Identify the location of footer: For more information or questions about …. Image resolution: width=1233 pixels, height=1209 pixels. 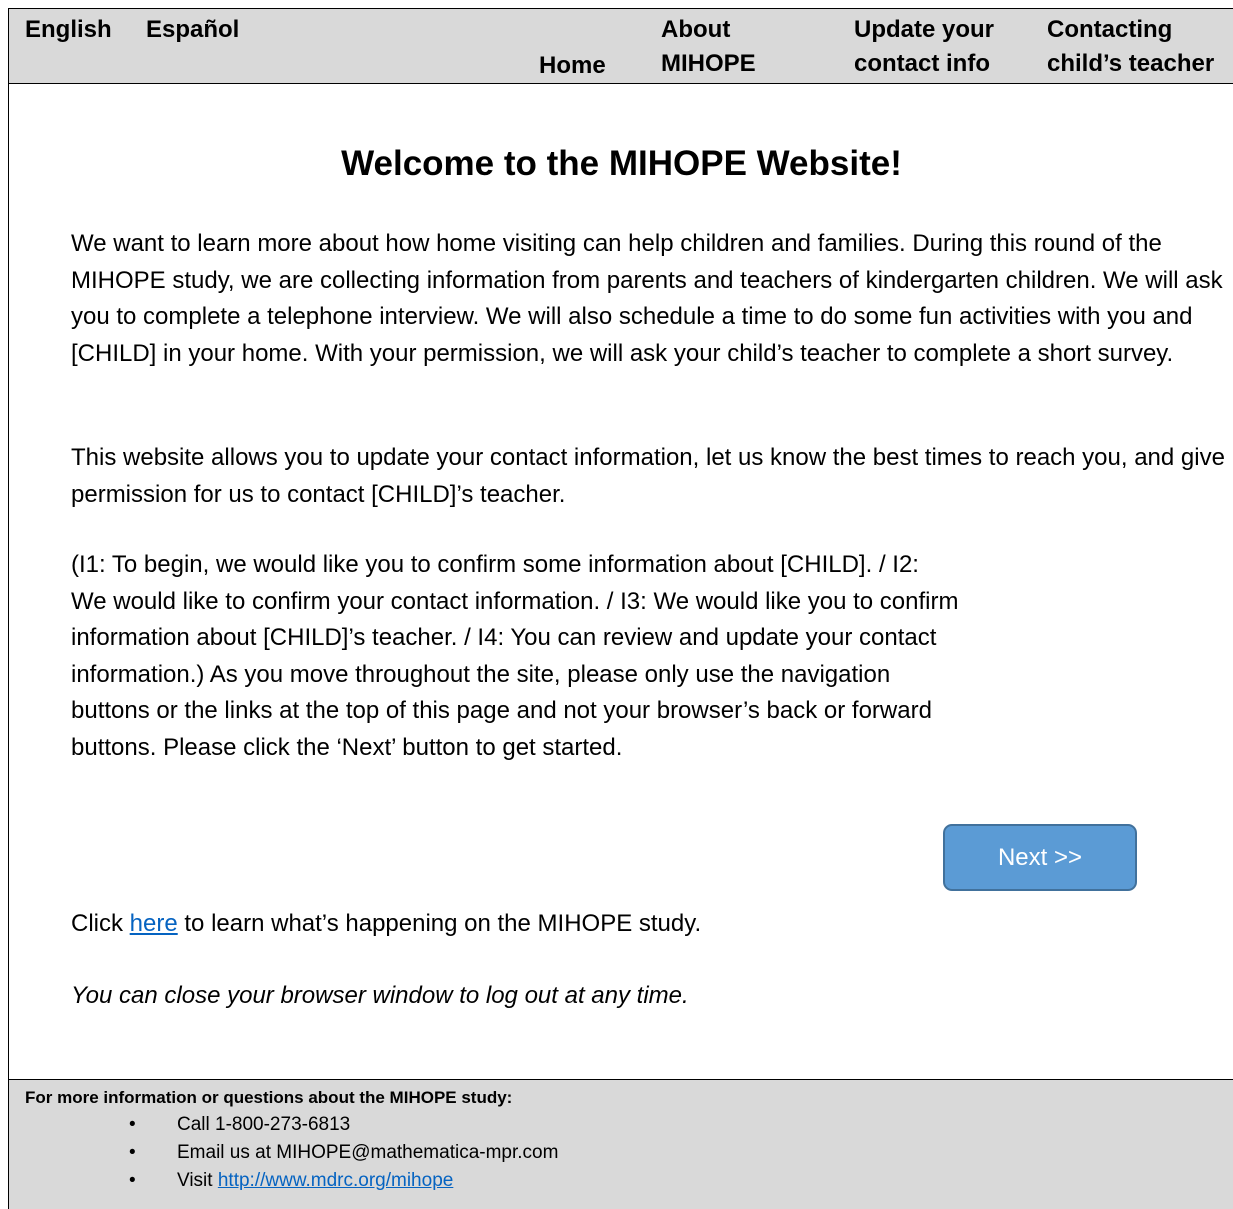
(620, 1144).